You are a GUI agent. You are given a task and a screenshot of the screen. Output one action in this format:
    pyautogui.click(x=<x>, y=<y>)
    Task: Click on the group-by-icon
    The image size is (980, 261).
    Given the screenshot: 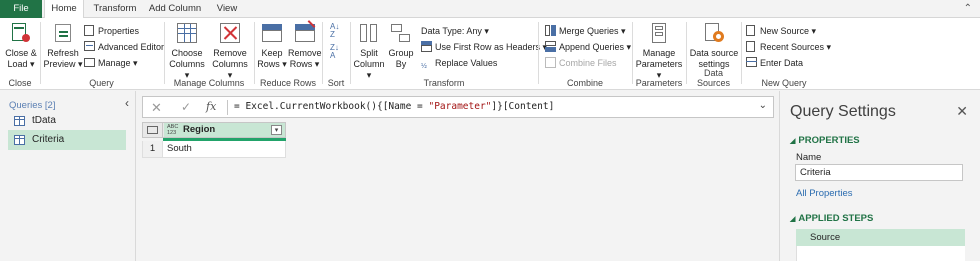 What is the action you would take?
    pyautogui.click(x=401, y=33)
    